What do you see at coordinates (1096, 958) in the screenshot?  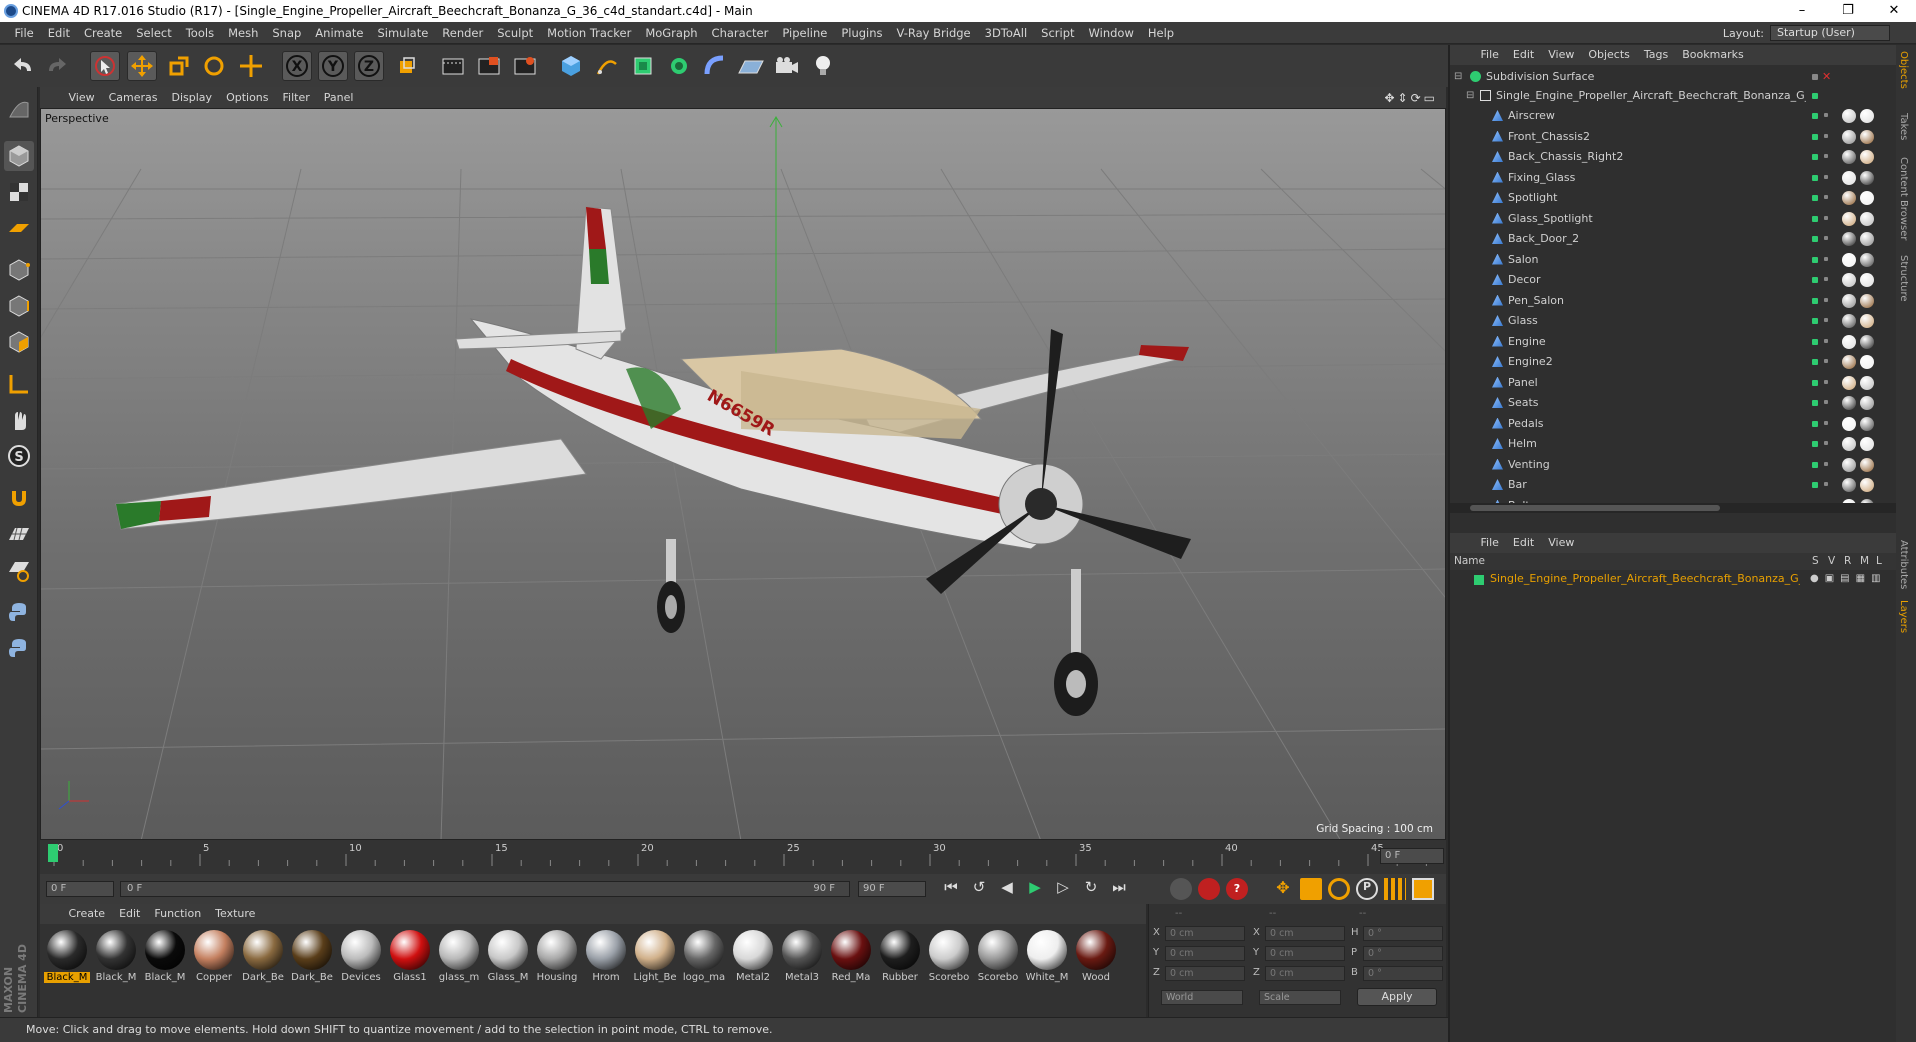 I see `material-swatch: Wood` at bounding box center [1096, 958].